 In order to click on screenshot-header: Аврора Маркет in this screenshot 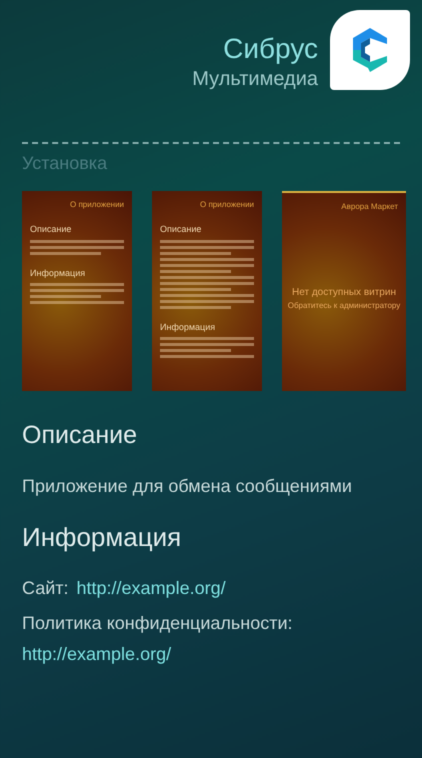, I will do `click(369, 207)`.